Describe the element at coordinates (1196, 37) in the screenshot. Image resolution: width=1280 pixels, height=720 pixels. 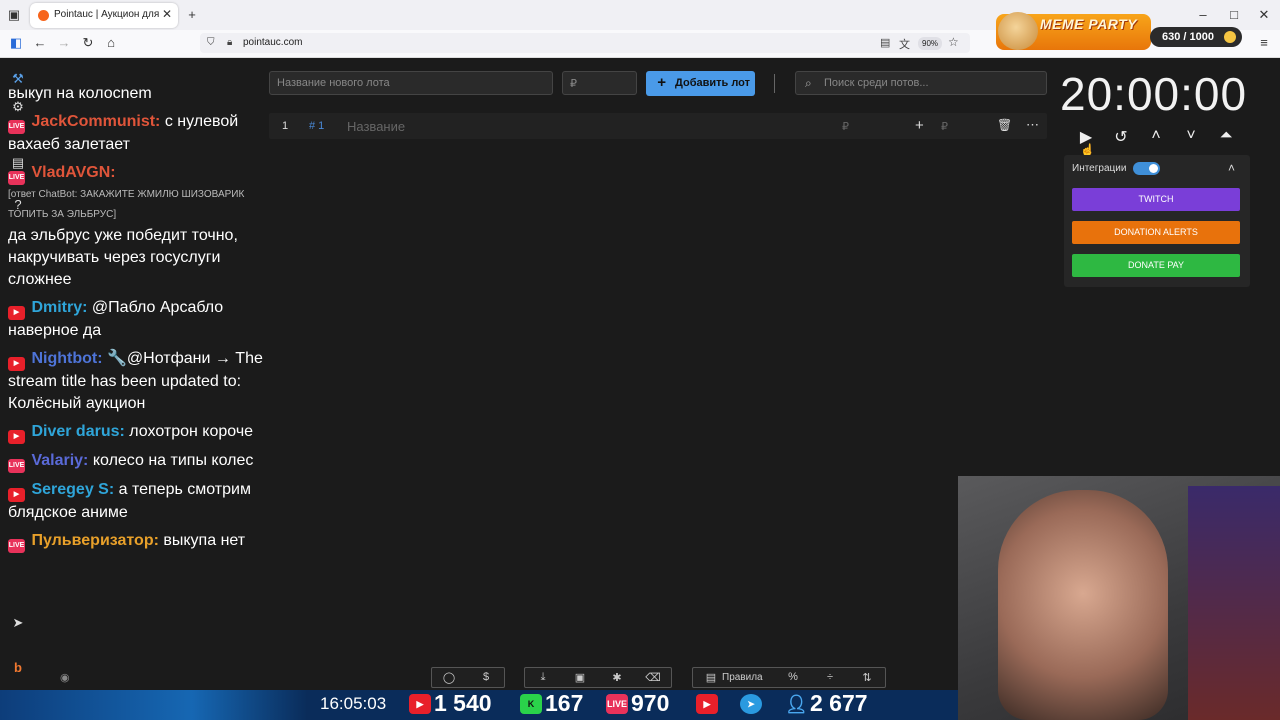
I see `meme-party-counter: 630 / 1000` at that location.